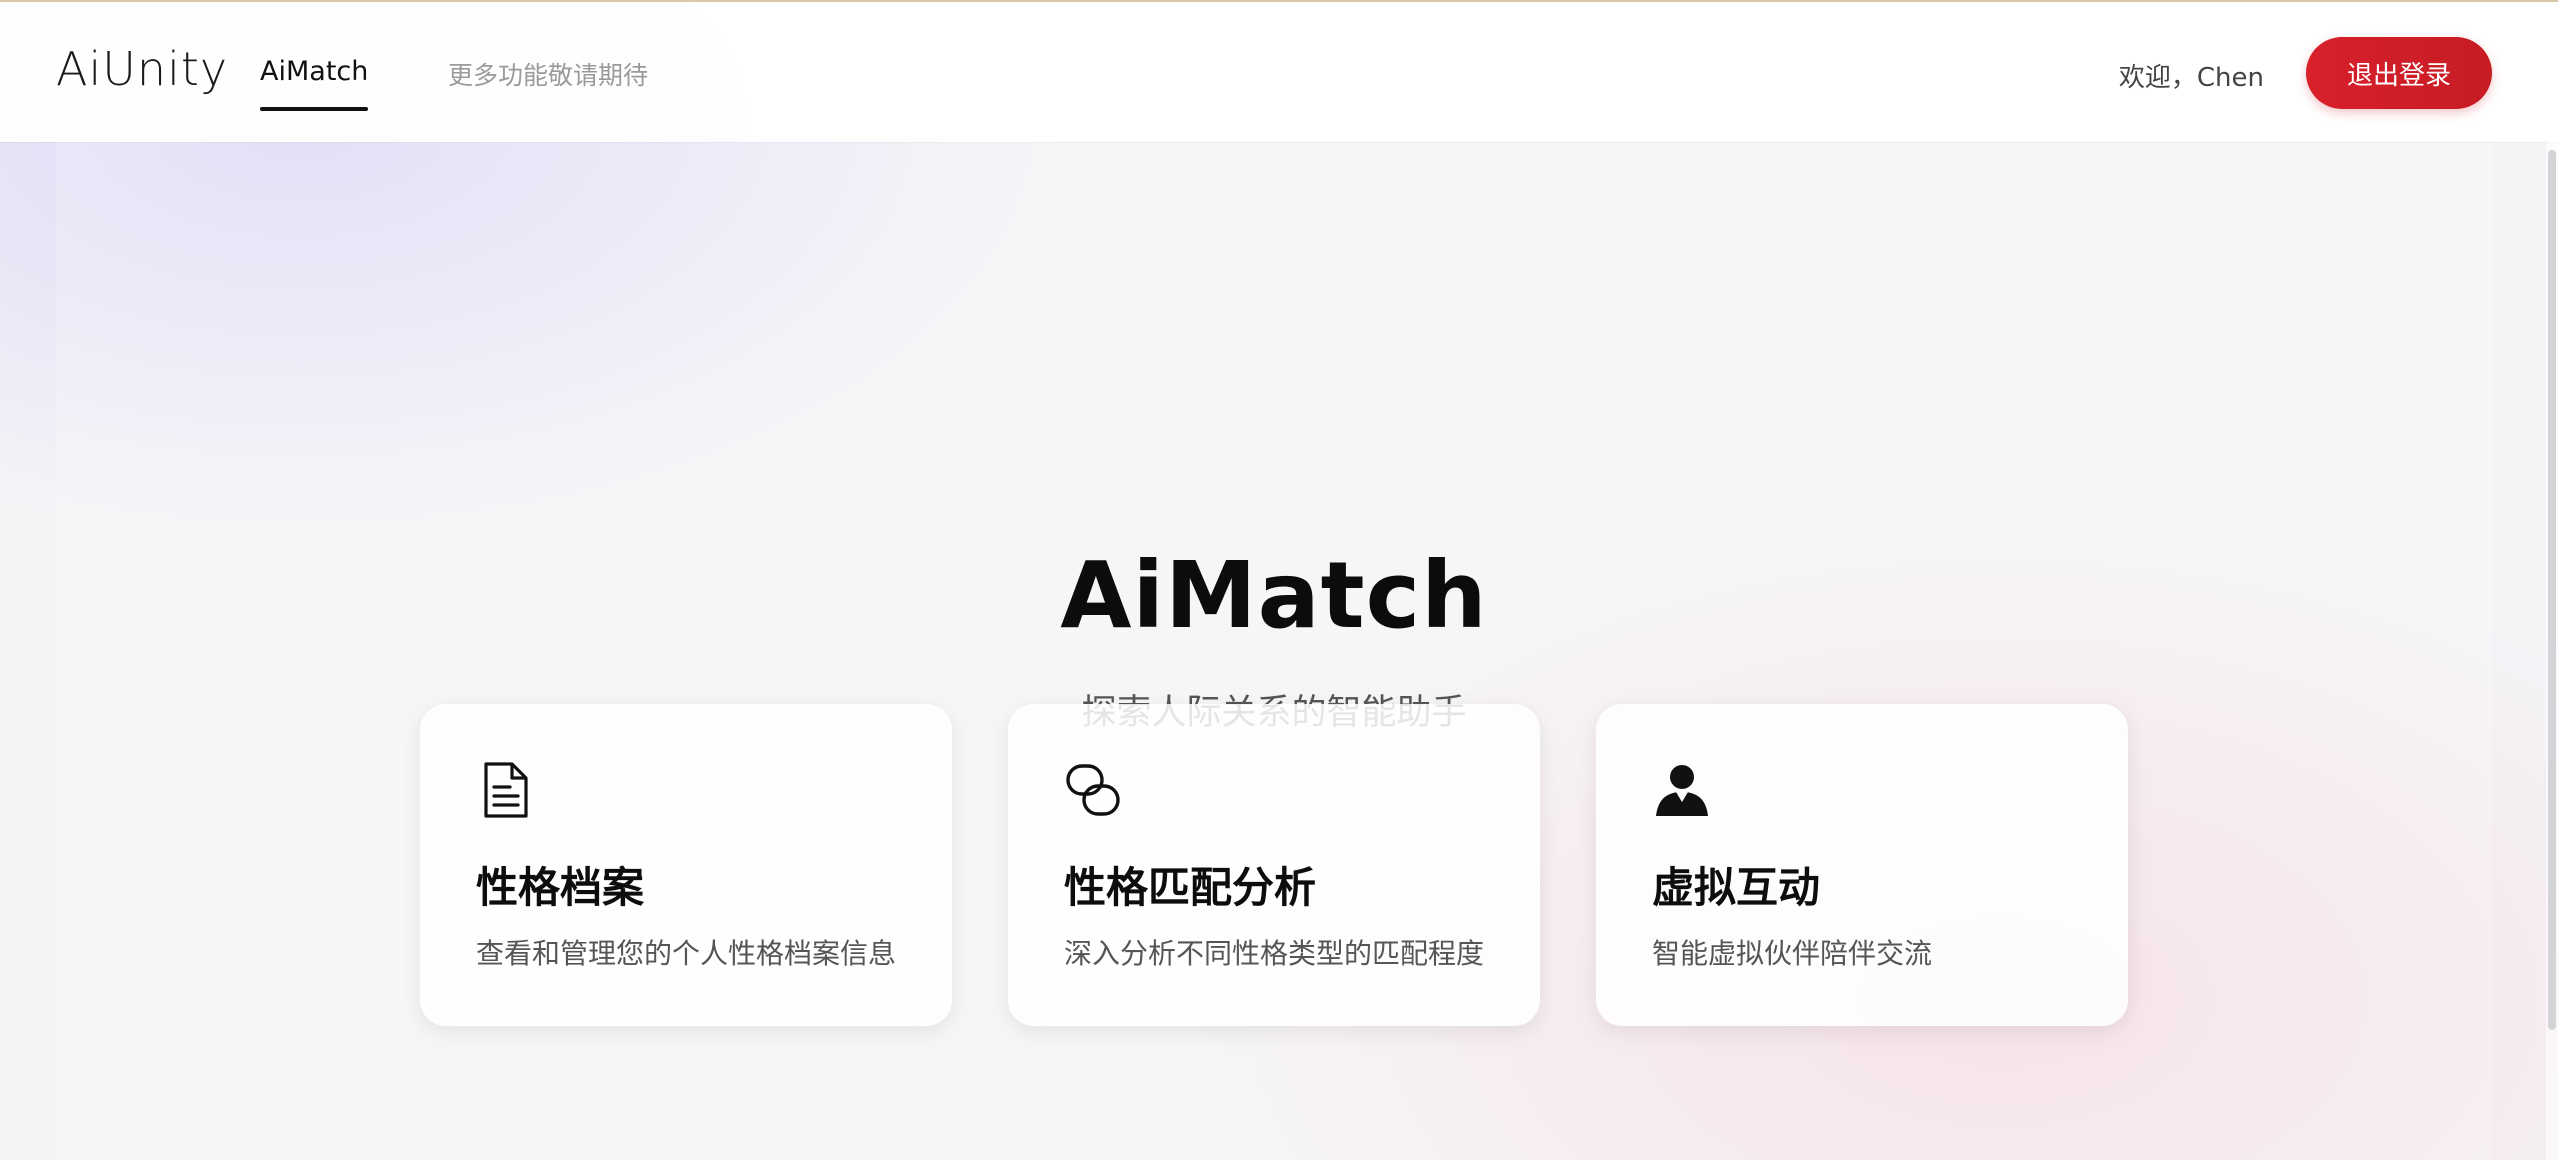  Describe the element at coordinates (1274, 595) in the screenshot. I see `hero-title: AiMatch` at that location.